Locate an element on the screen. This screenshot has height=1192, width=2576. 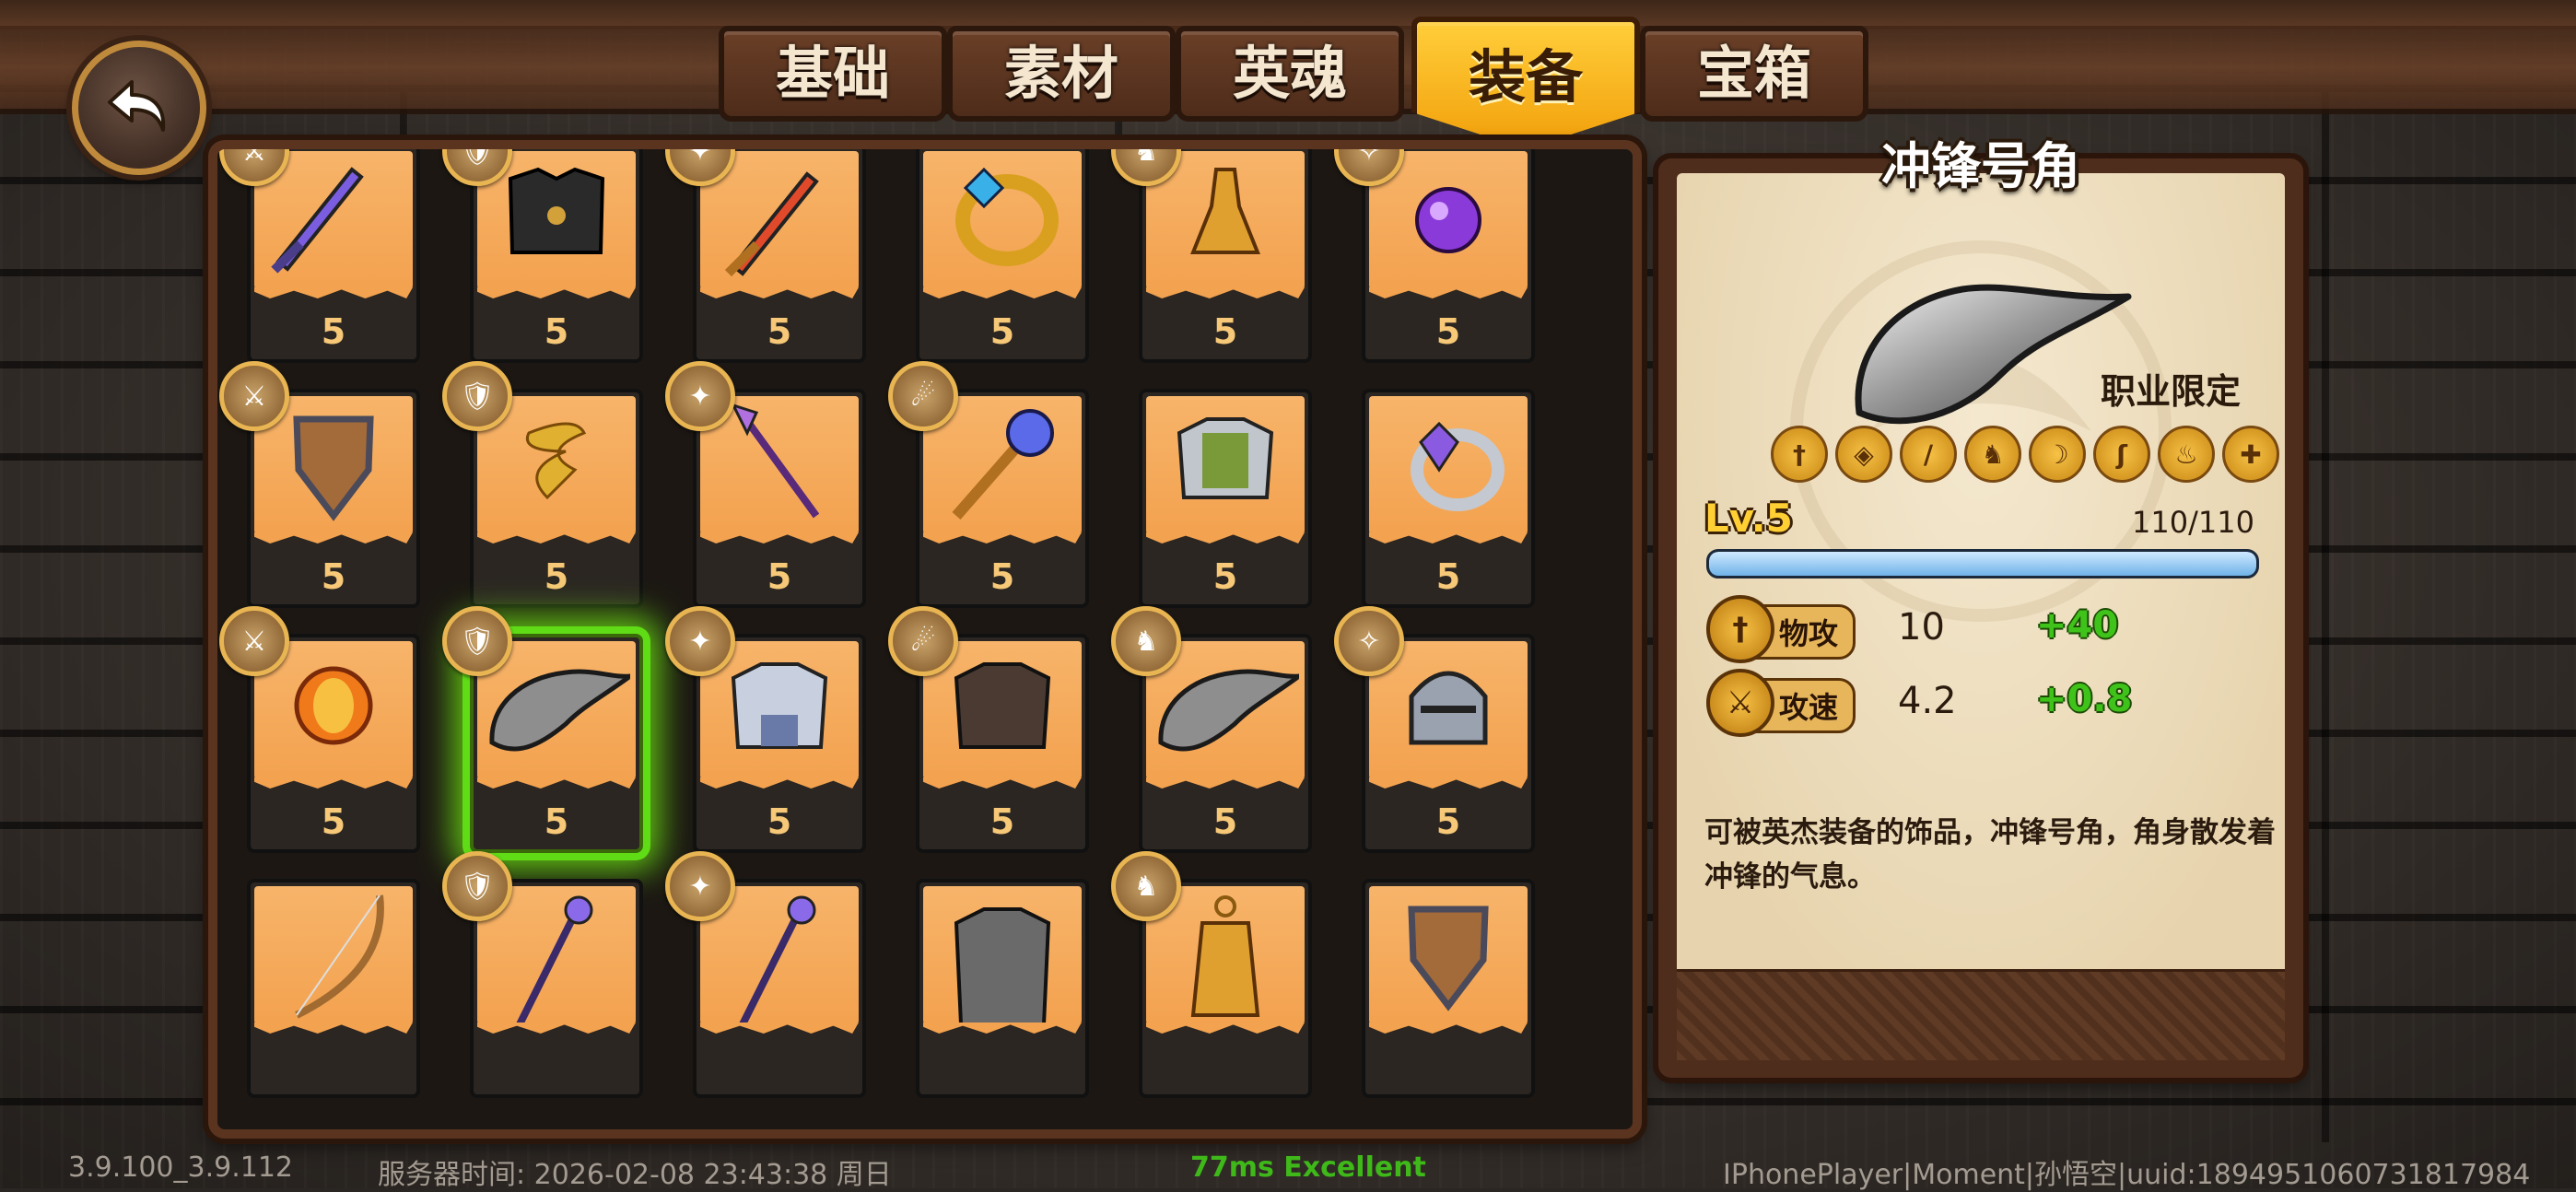
xp-progress-fill is located at coordinates (1982, 564).